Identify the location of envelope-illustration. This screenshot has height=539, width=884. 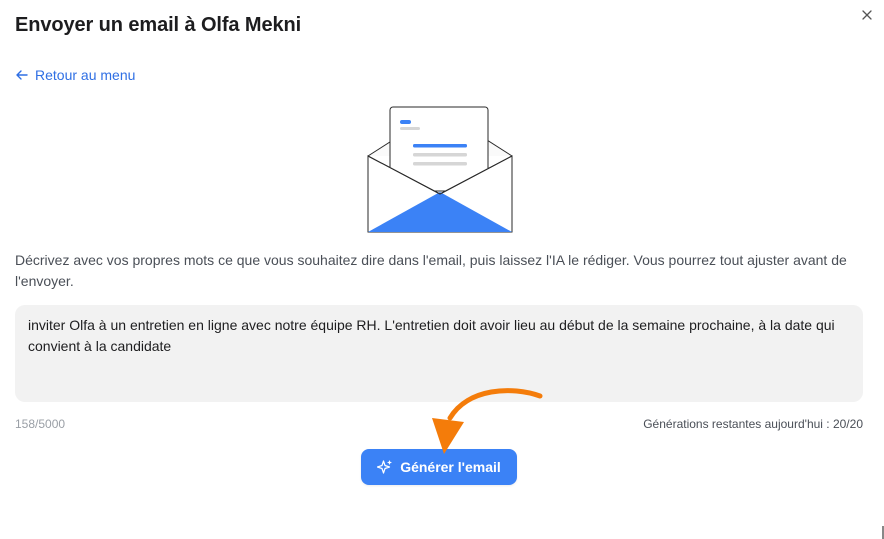
(440, 169).